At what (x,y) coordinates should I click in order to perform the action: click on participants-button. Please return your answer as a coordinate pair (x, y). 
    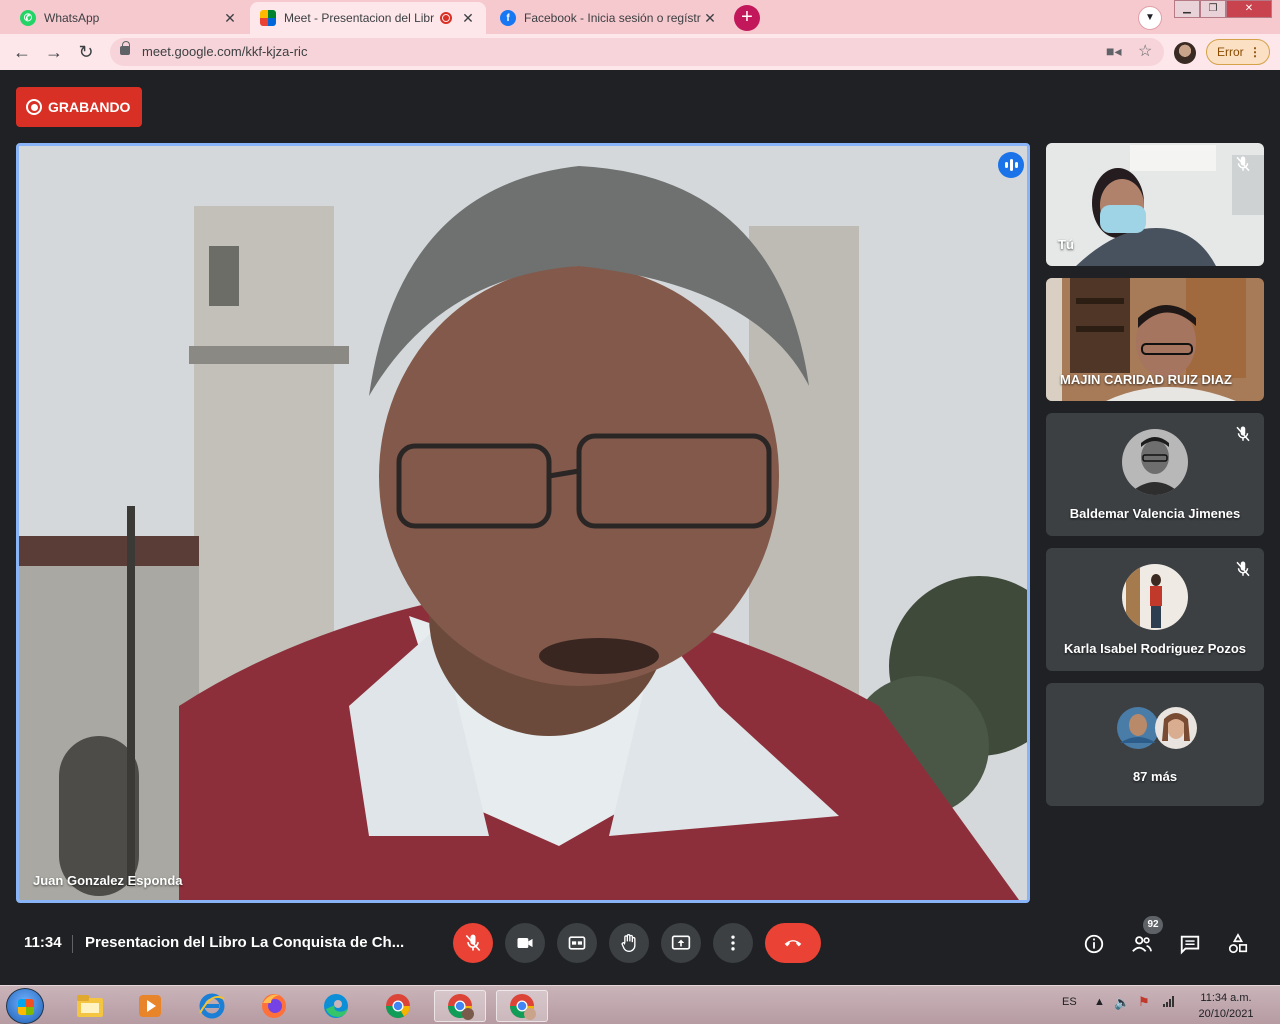
    Looking at the image, I should click on (1142, 944).